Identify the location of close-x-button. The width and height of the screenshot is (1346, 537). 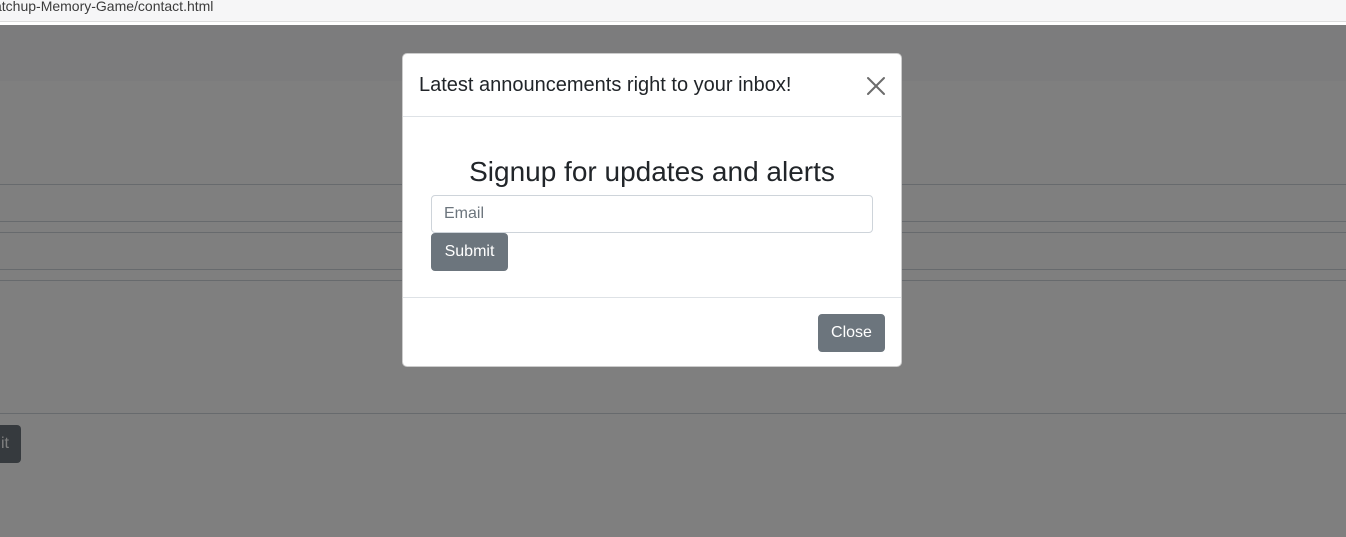
(876, 86).